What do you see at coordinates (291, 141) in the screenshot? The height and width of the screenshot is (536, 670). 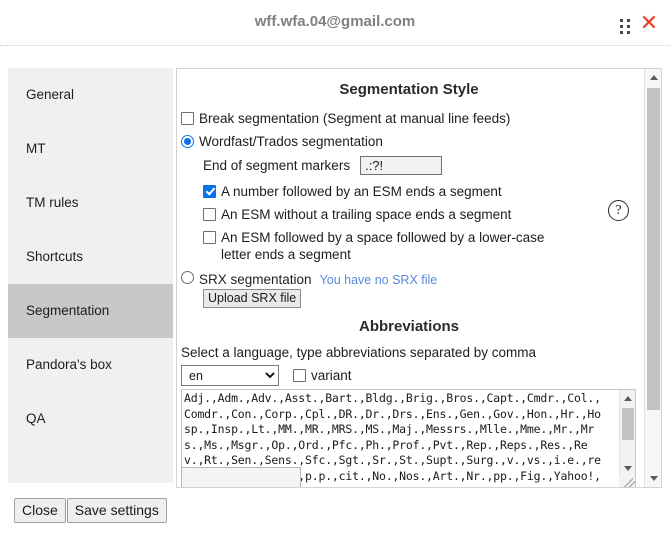 I see `wordfast-segmentation-label: Wordfast/Trados segmentation` at bounding box center [291, 141].